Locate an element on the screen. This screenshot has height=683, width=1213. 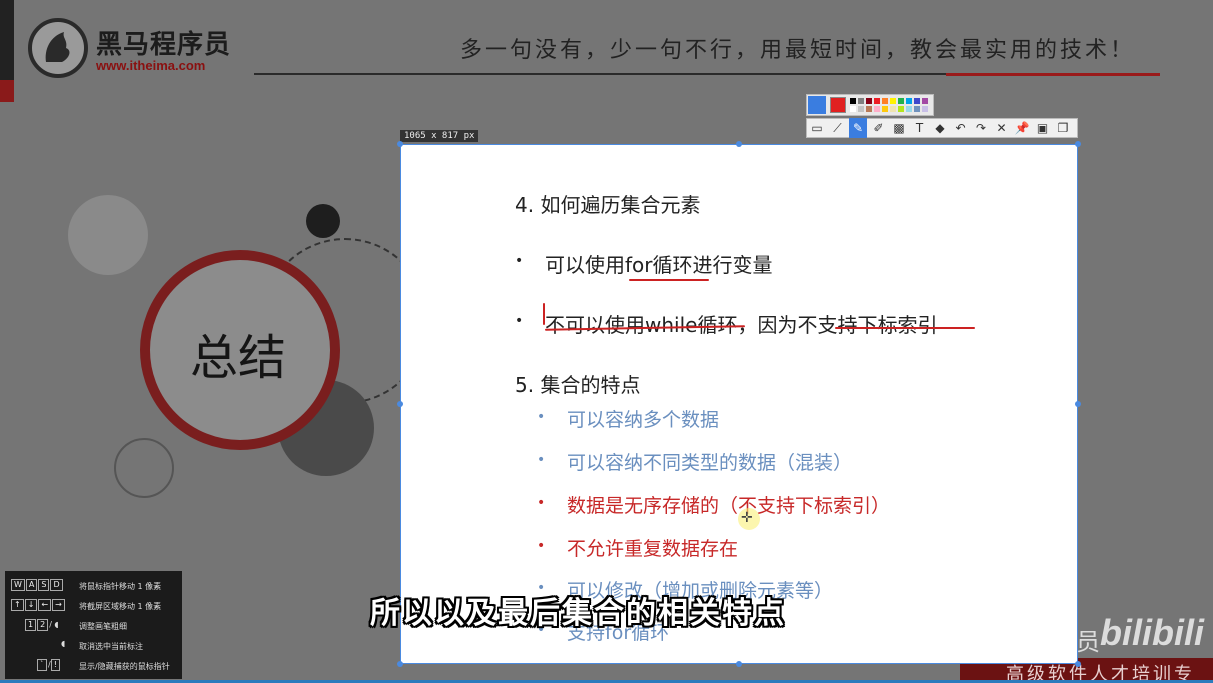
decor-circle is located at coordinates (108, 235).